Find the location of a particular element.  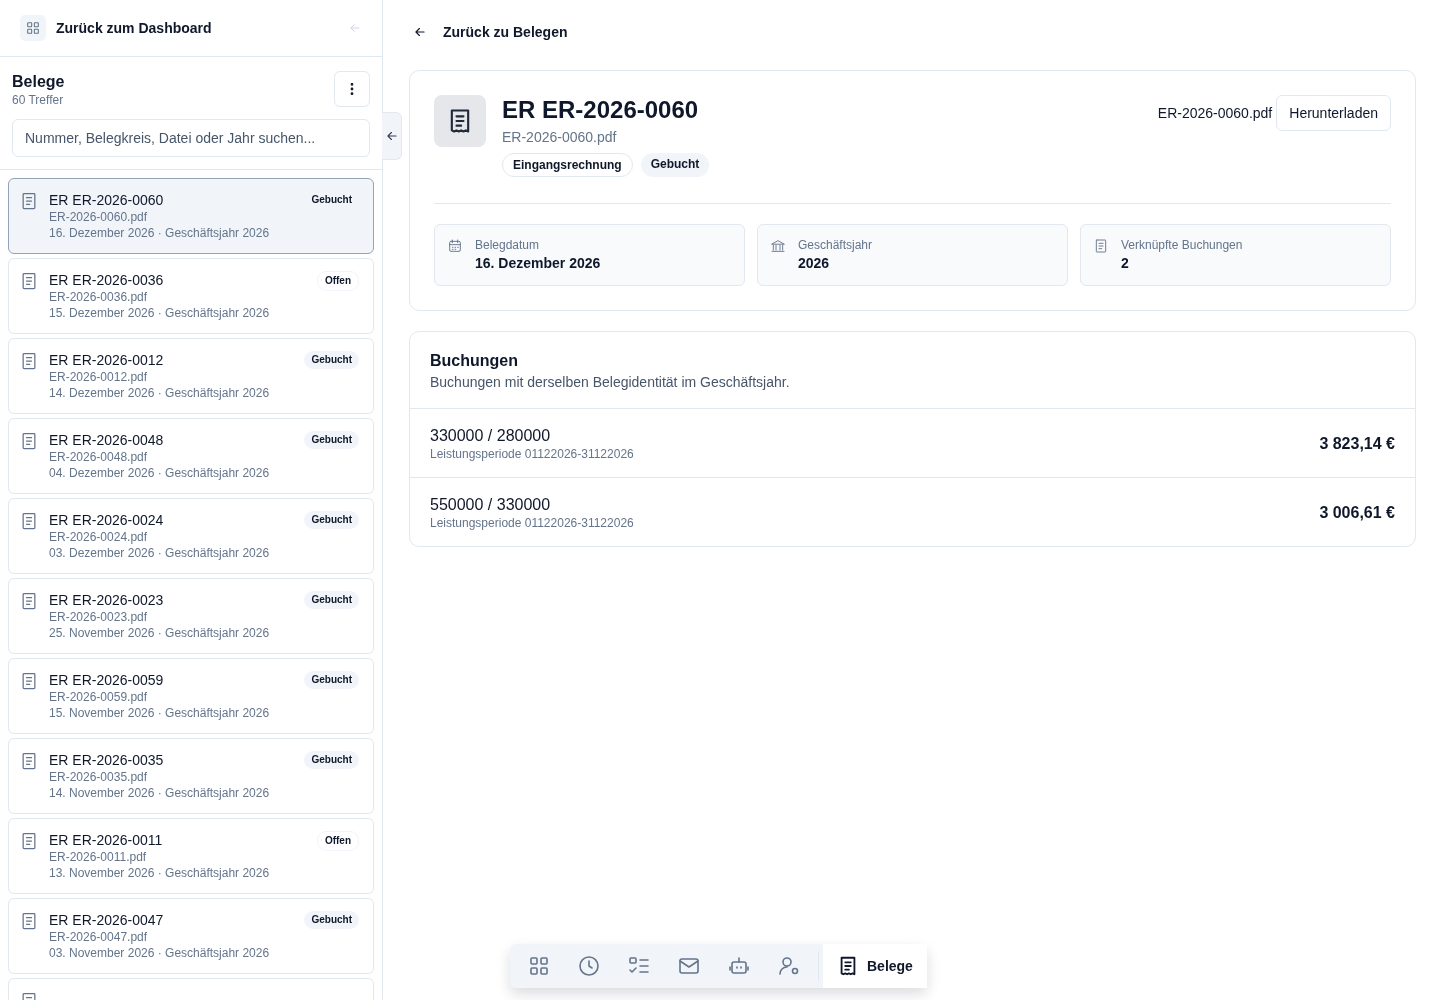

file-name: ER-2026-0047.pdf is located at coordinates (99, 937).